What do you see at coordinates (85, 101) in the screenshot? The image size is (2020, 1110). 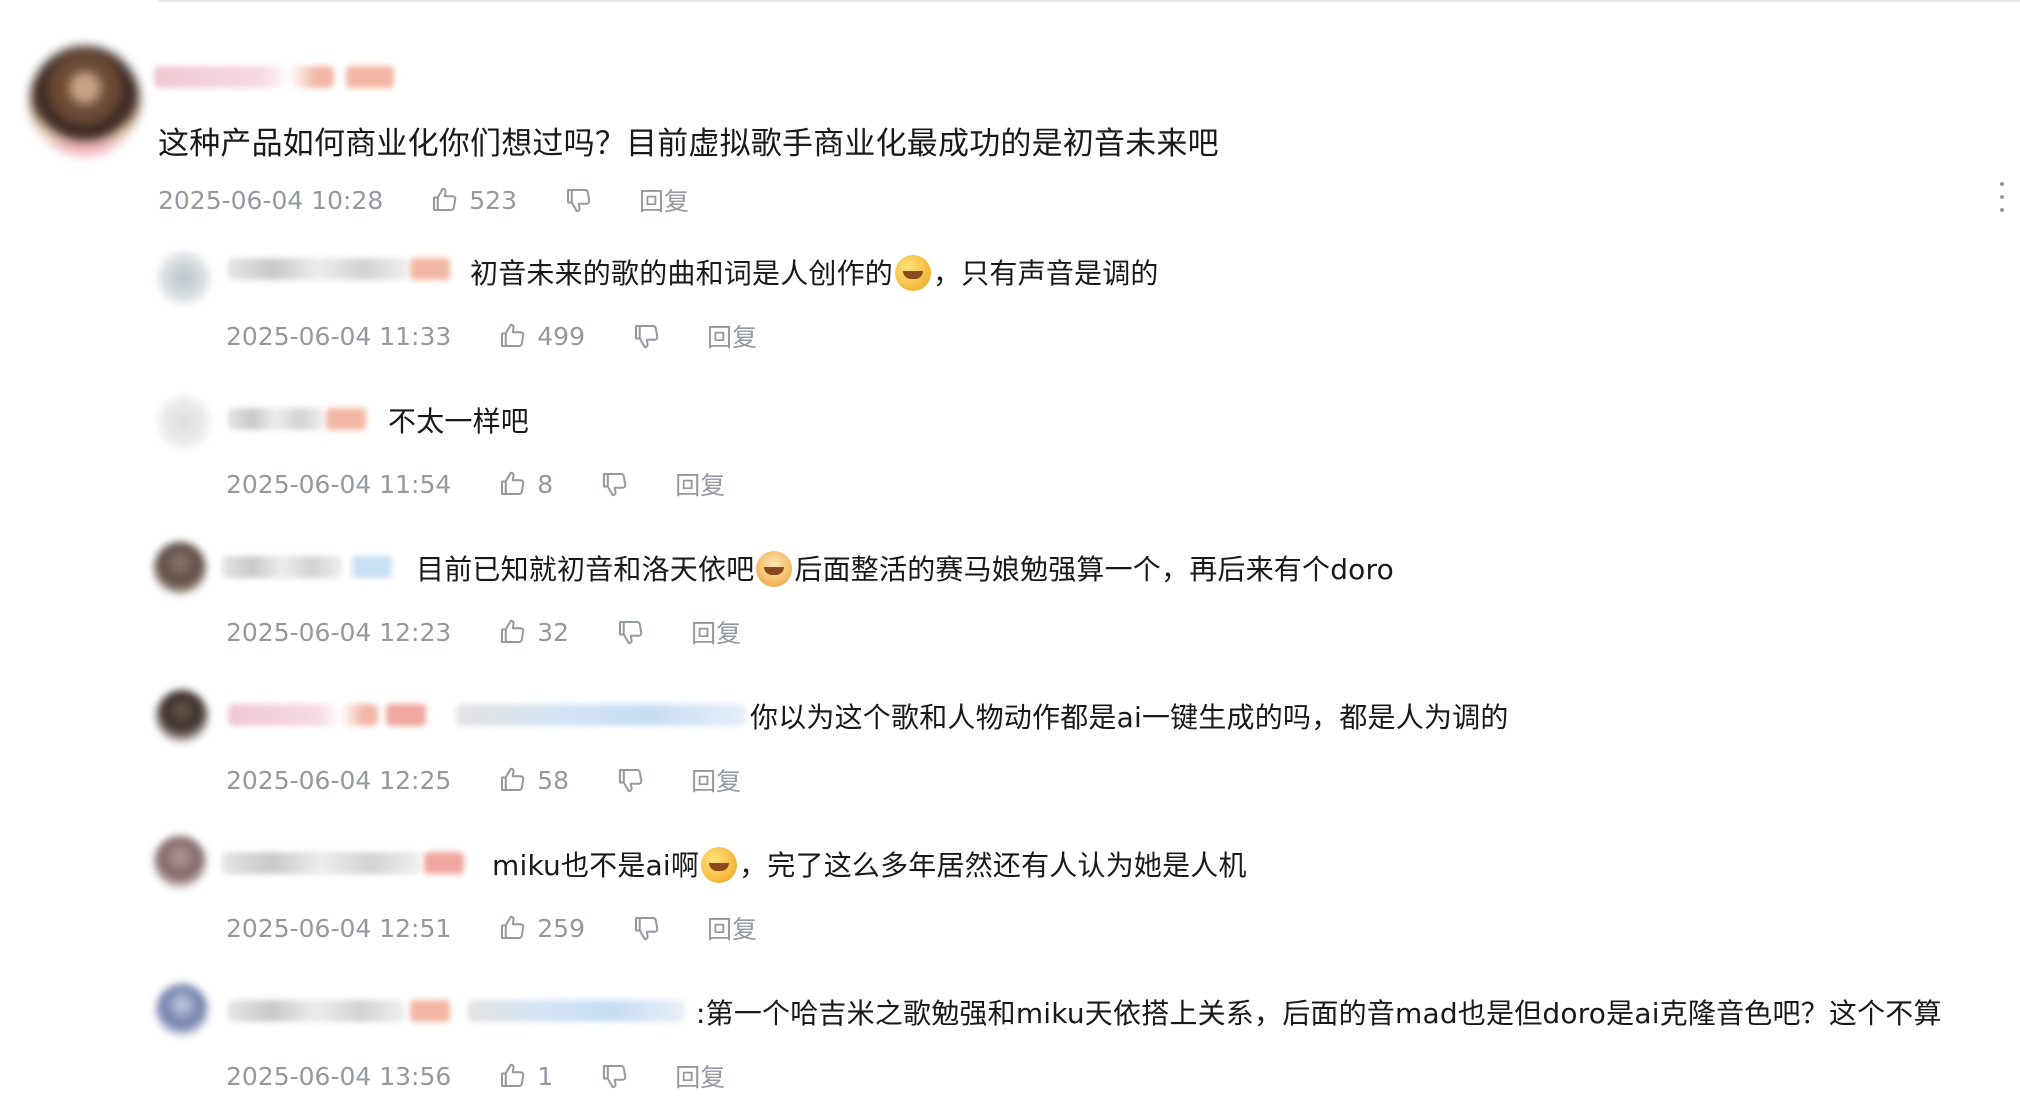 I see `avatar` at bounding box center [85, 101].